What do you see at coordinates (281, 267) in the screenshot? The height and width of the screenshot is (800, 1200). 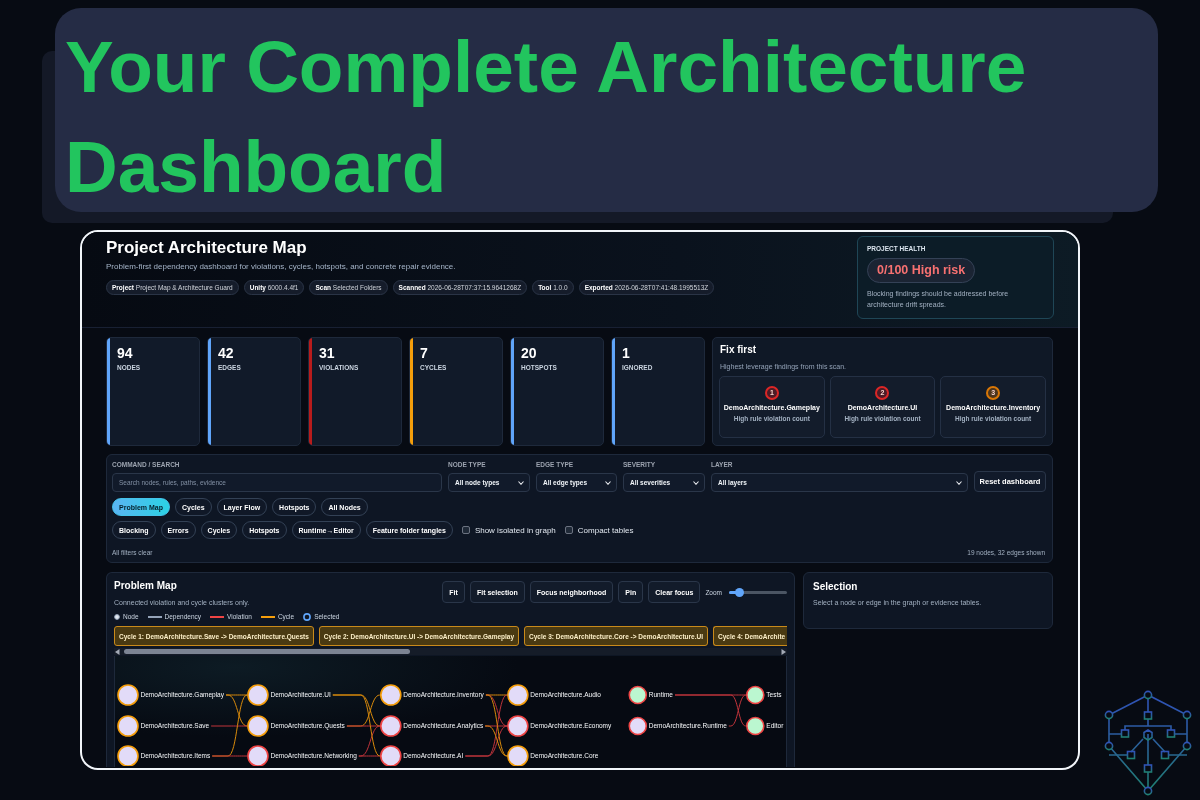 I see `dashboard-subtitle: Problem-first dependency dashboard for violations, cycles, hotspots, and concrete repair evidence.` at bounding box center [281, 267].